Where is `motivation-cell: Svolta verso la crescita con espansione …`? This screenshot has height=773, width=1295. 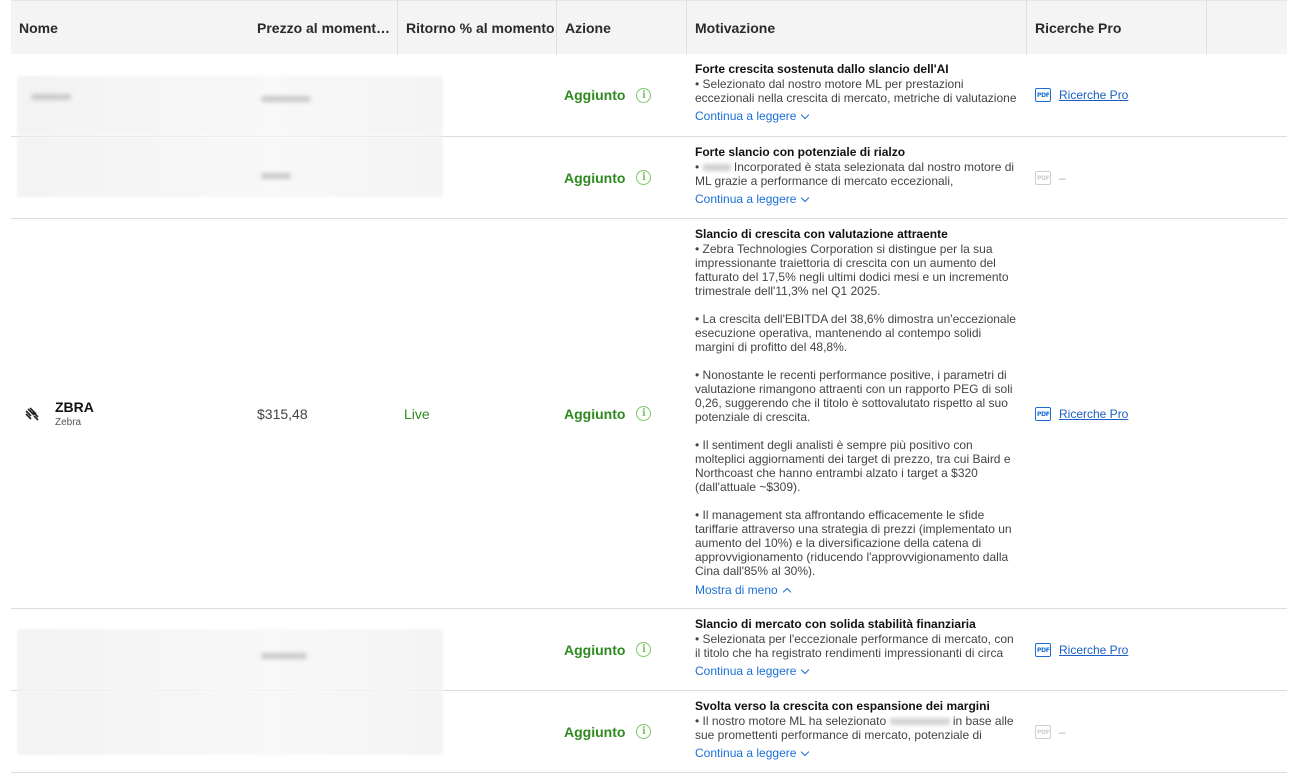
motivation-cell: Svolta verso la crescita con espansione … is located at coordinates (858, 729).